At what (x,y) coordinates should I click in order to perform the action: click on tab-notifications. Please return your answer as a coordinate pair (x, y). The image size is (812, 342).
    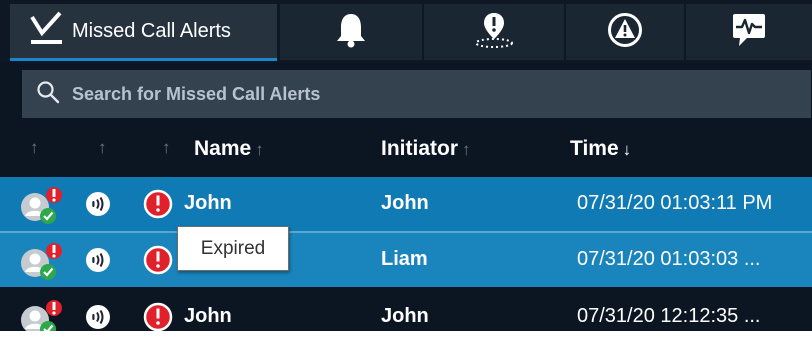
    Looking at the image, I should click on (351, 32).